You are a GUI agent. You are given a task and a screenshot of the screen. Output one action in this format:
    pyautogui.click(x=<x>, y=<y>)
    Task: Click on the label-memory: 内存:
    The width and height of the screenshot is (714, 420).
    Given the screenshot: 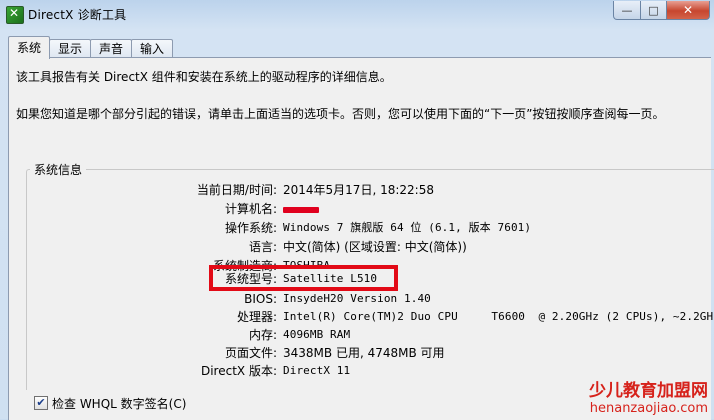 What is the action you would take?
    pyautogui.click(x=262, y=335)
    